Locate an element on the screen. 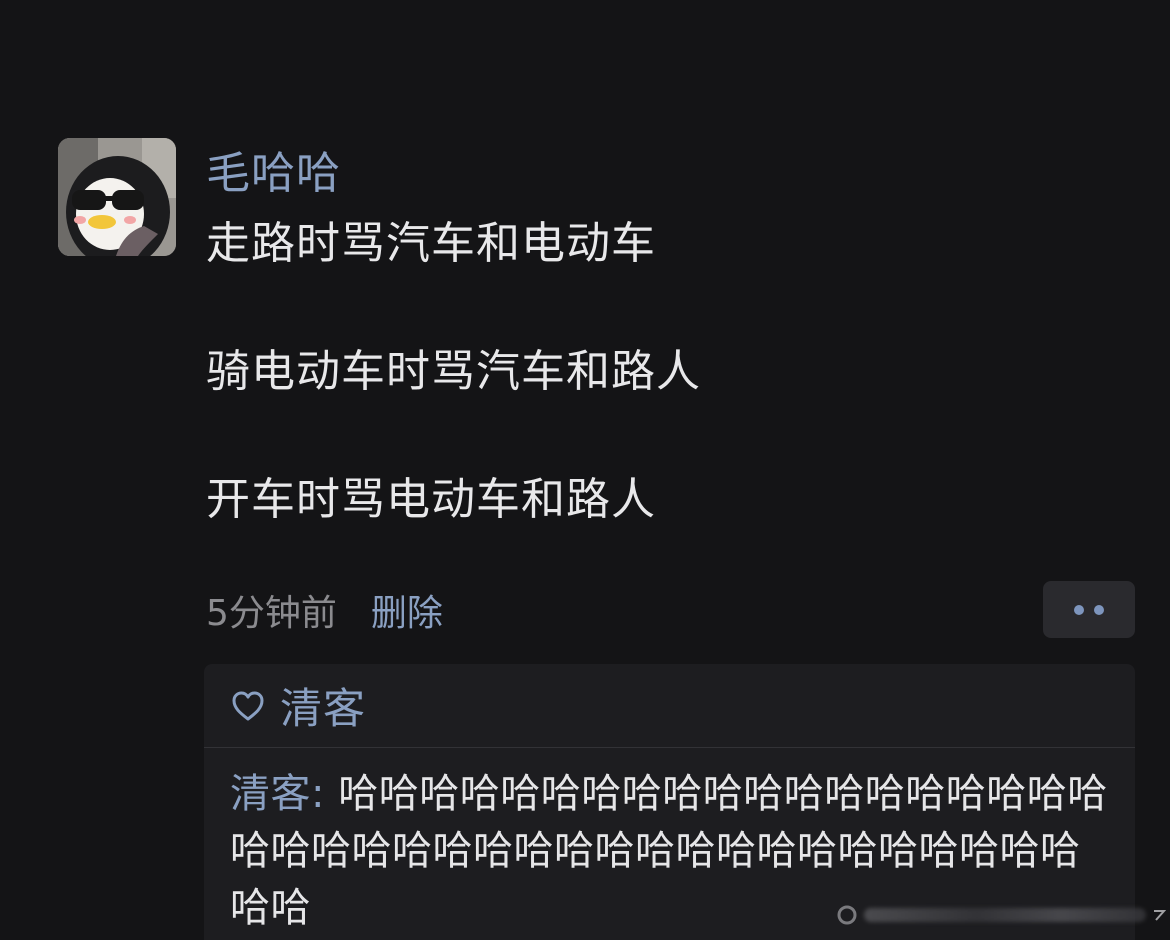 The height and width of the screenshot is (940, 1170). comment-author: 清客 is located at coordinates (270, 794).